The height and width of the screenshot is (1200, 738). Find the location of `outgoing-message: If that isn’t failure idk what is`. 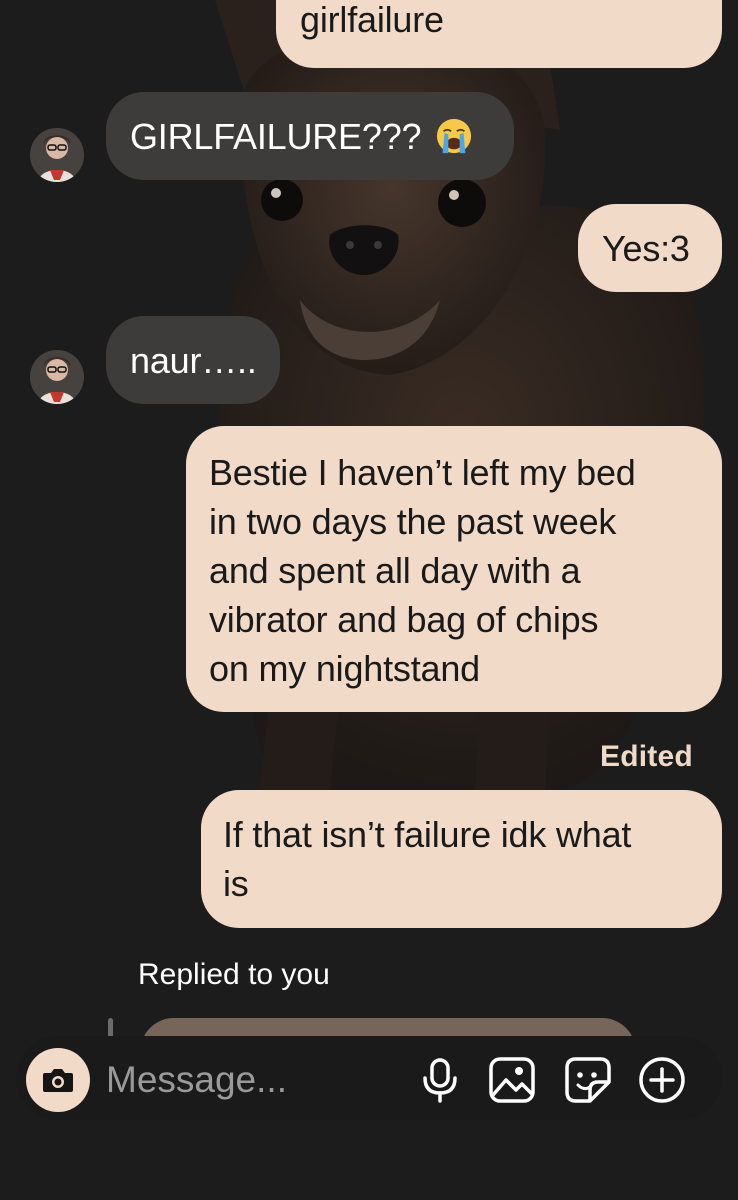

outgoing-message: If that isn’t failure idk what is is located at coordinates (461, 859).